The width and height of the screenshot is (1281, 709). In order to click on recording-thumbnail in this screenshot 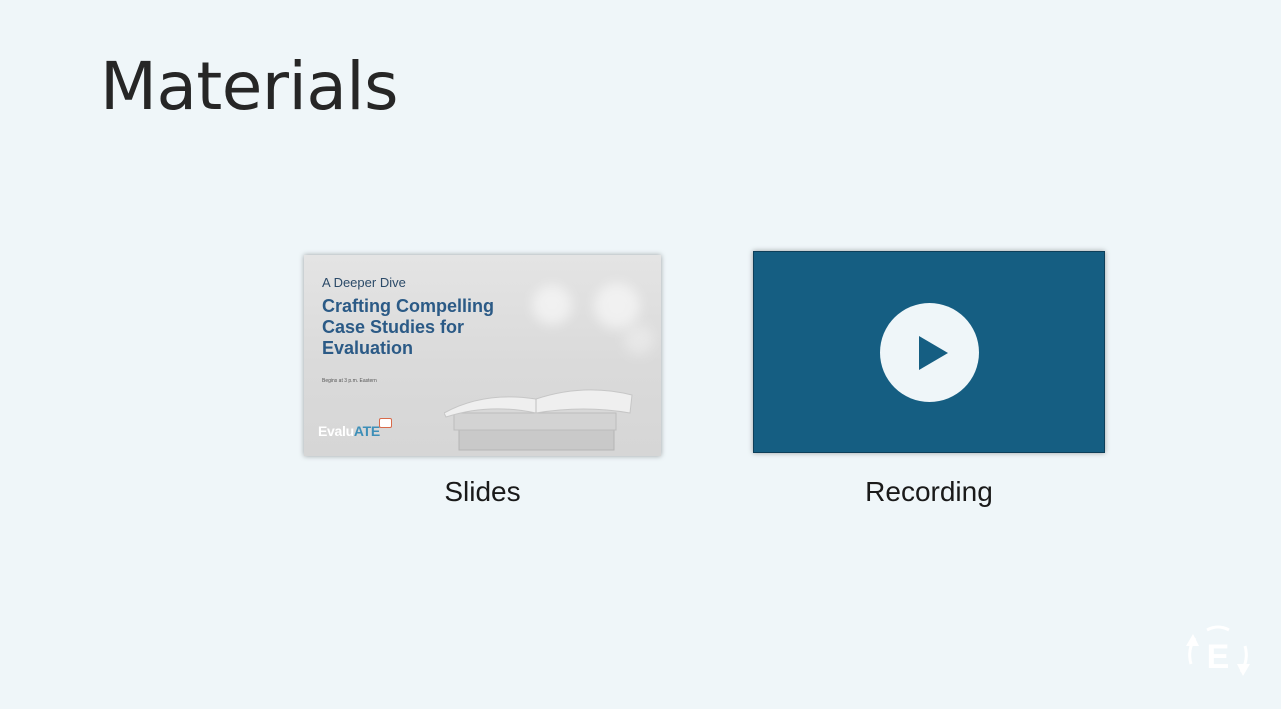, I will do `click(929, 352)`.